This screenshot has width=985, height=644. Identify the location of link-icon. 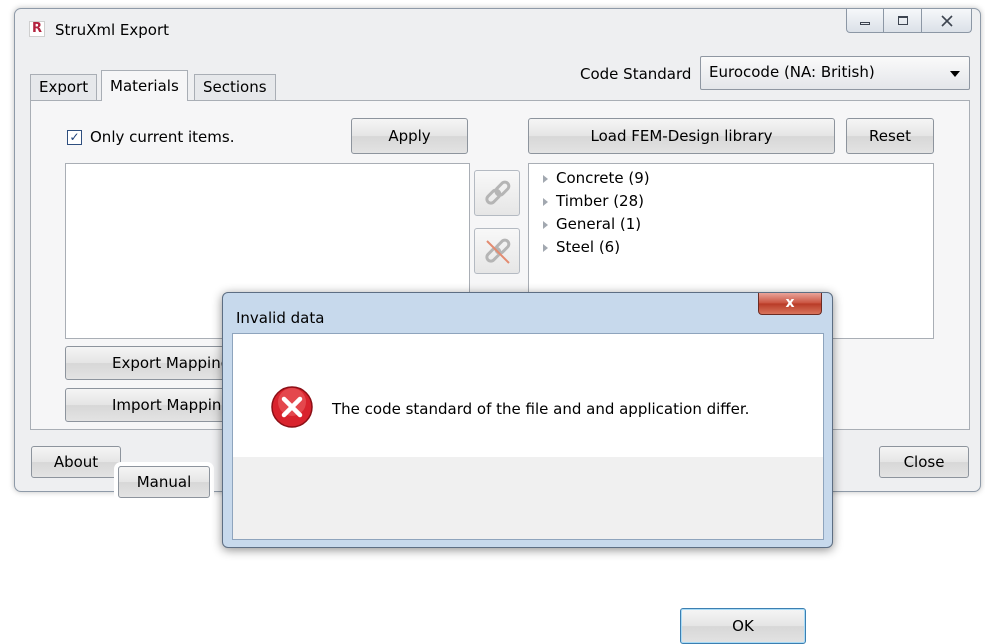
(498, 192).